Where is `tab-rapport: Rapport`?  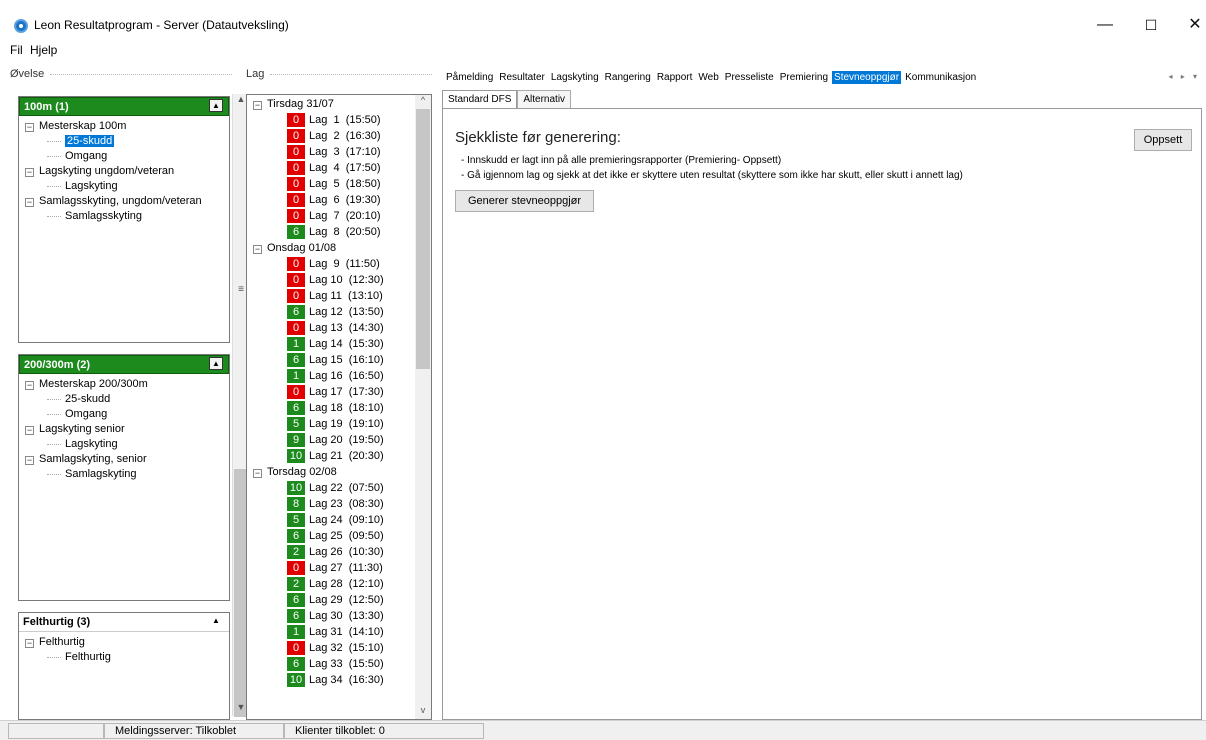 tab-rapport: Rapport is located at coordinates (675, 77).